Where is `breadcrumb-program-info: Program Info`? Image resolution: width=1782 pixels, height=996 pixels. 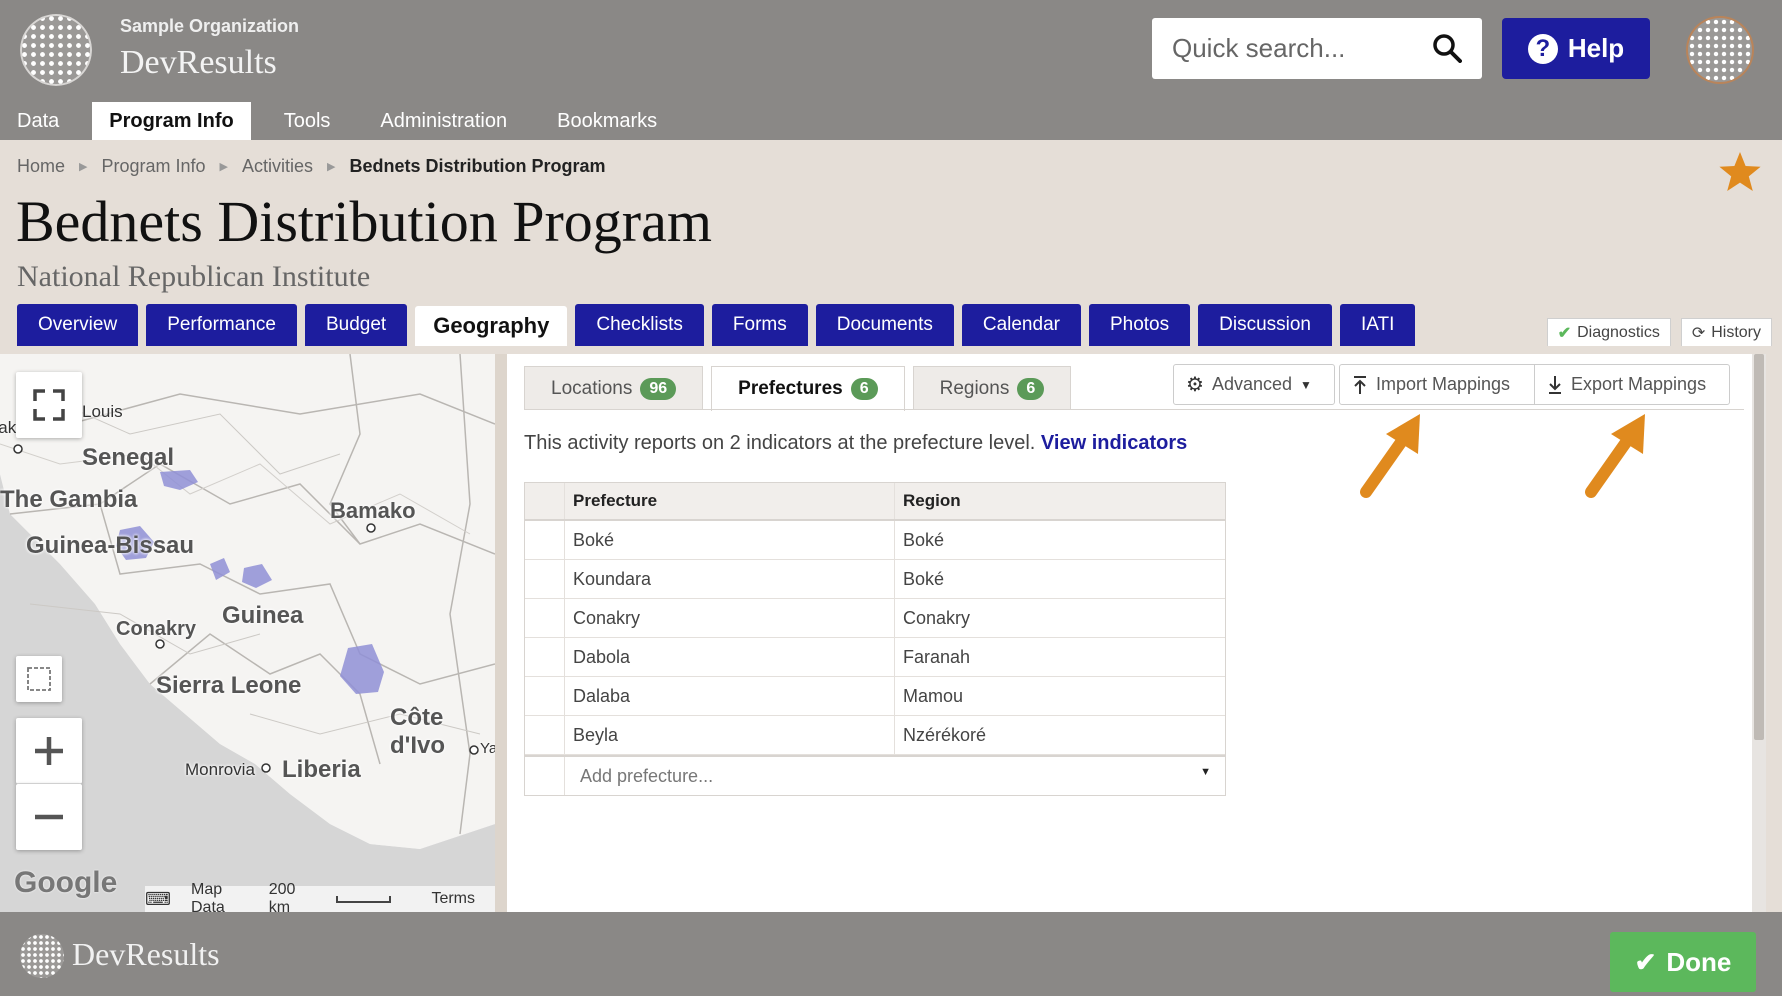 breadcrumb-program-info: Program Info is located at coordinates (153, 166).